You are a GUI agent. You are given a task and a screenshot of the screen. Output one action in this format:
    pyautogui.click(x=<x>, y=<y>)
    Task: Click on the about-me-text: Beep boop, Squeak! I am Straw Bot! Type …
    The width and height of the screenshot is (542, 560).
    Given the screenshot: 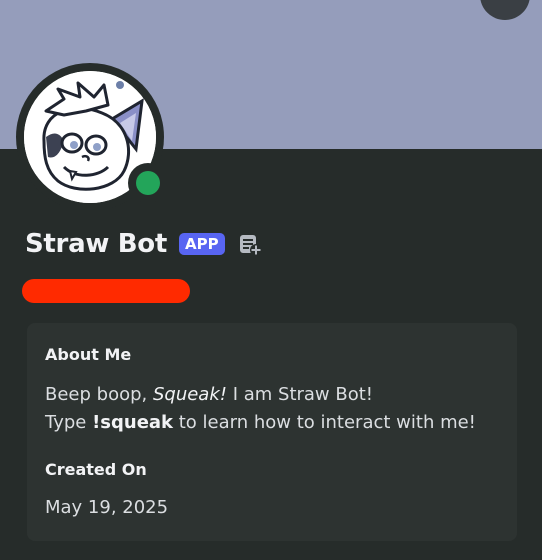 What is the action you would take?
    pyautogui.click(x=280, y=409)
    